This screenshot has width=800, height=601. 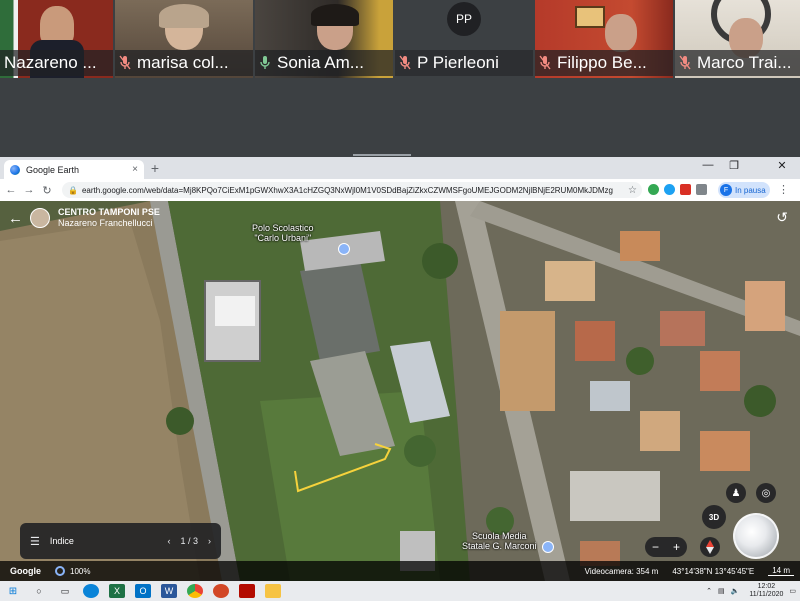 I want to click on chevron-right-icon: ›, so click(x=209, y=541).